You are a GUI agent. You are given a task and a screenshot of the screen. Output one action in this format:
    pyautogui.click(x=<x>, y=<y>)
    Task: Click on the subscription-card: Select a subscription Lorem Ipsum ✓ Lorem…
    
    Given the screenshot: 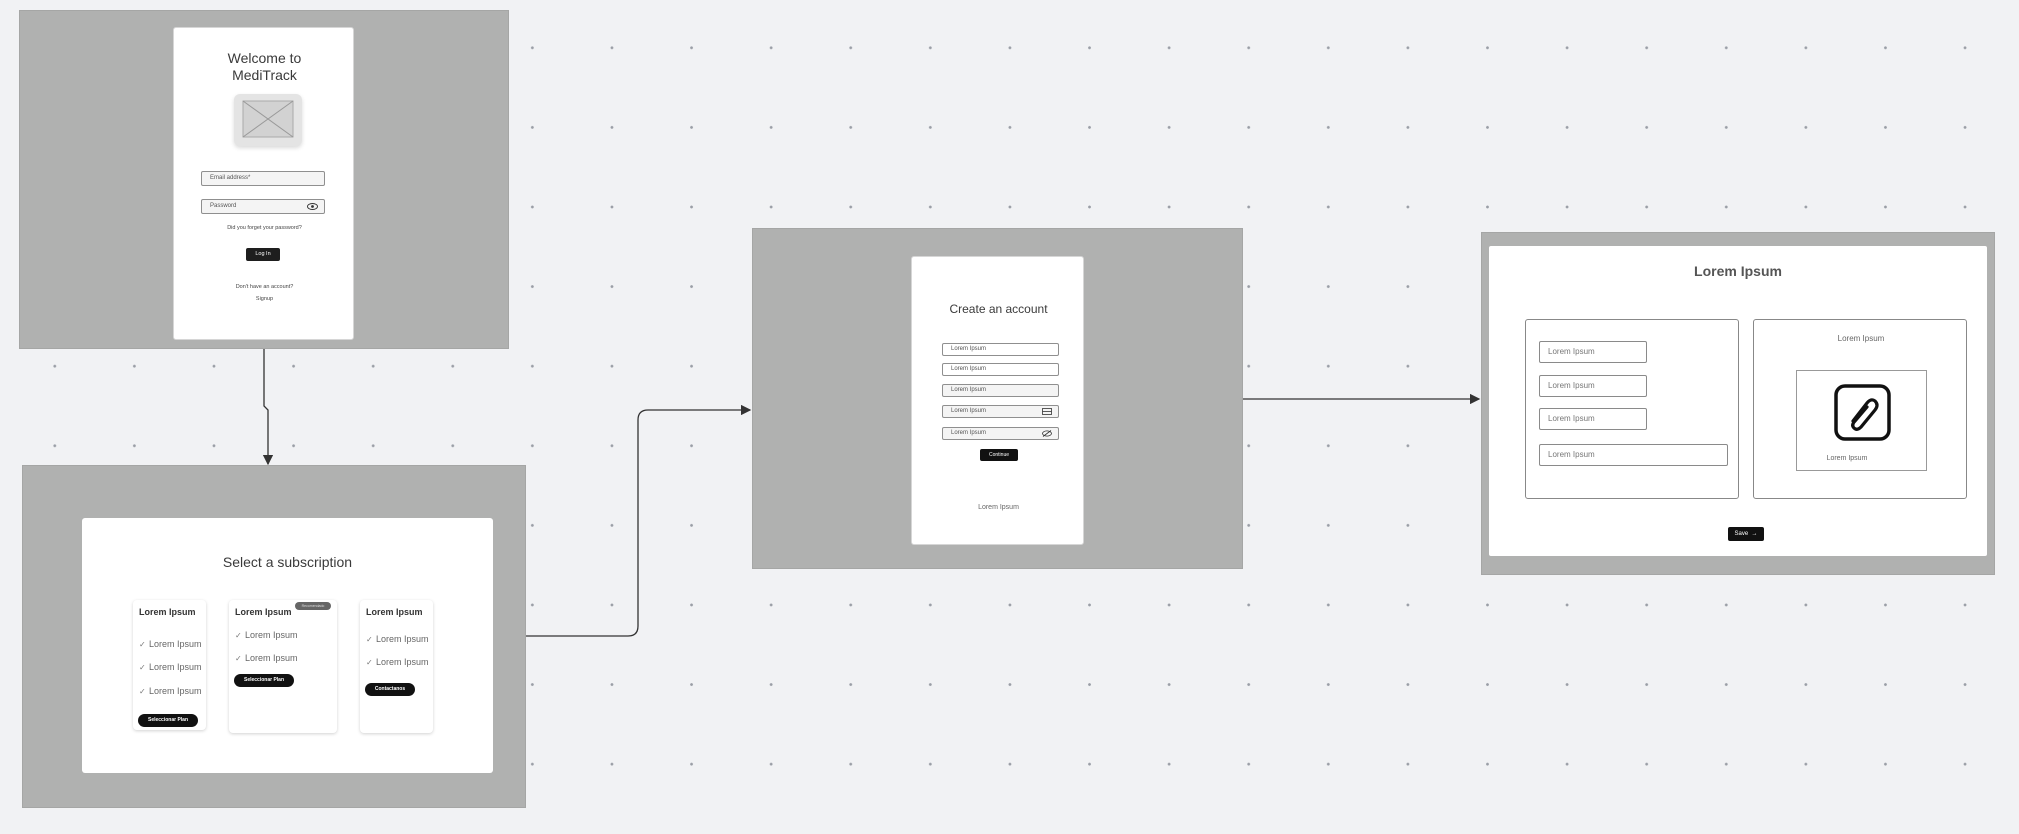 What is the action you would take?
    pyautogui.click(x=287, y=645)
    